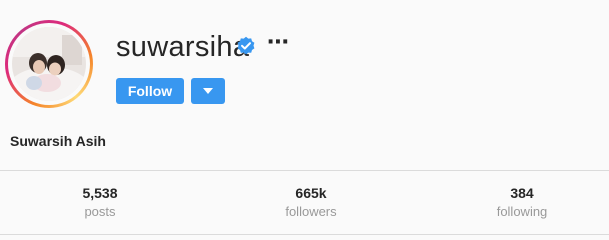 This screenshot has height=240, width=609. What do you see at coordinates (304, 170) in the screenshot?
I see `divider` at bounding box center [304, 170].